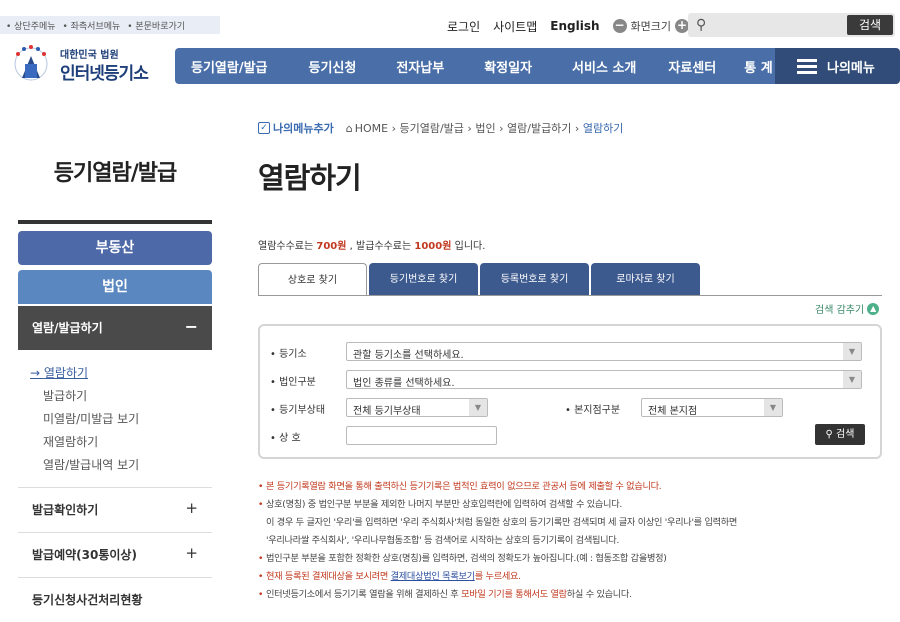  I want to click on lnb-group-view-issue: 열람/발급하기 −, so click(115, 328).